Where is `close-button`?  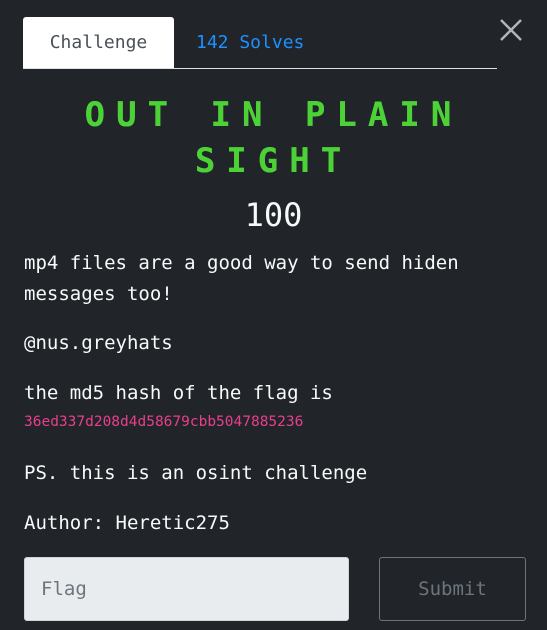 close-button is located at coordinates (511, 30).